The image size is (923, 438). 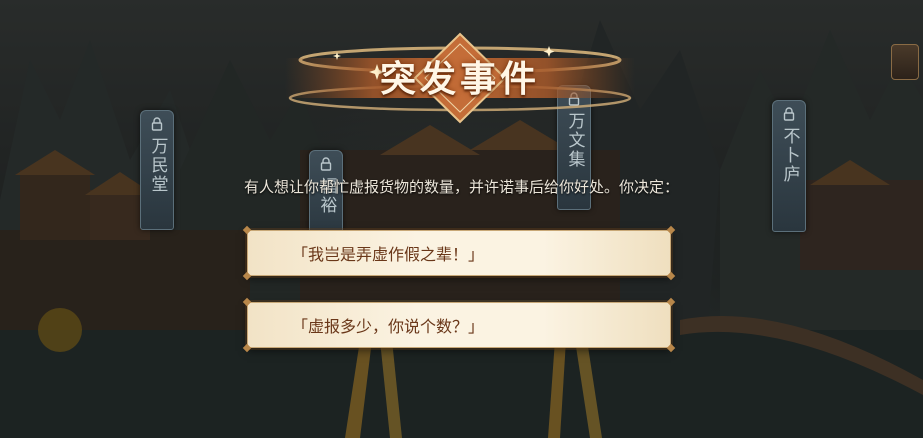 What do you see at coordinates (388, 254) in the screenshot?
I see `choice-label: 「我岂是弄虚作假之辈！」` at bounding box center [388, 254].